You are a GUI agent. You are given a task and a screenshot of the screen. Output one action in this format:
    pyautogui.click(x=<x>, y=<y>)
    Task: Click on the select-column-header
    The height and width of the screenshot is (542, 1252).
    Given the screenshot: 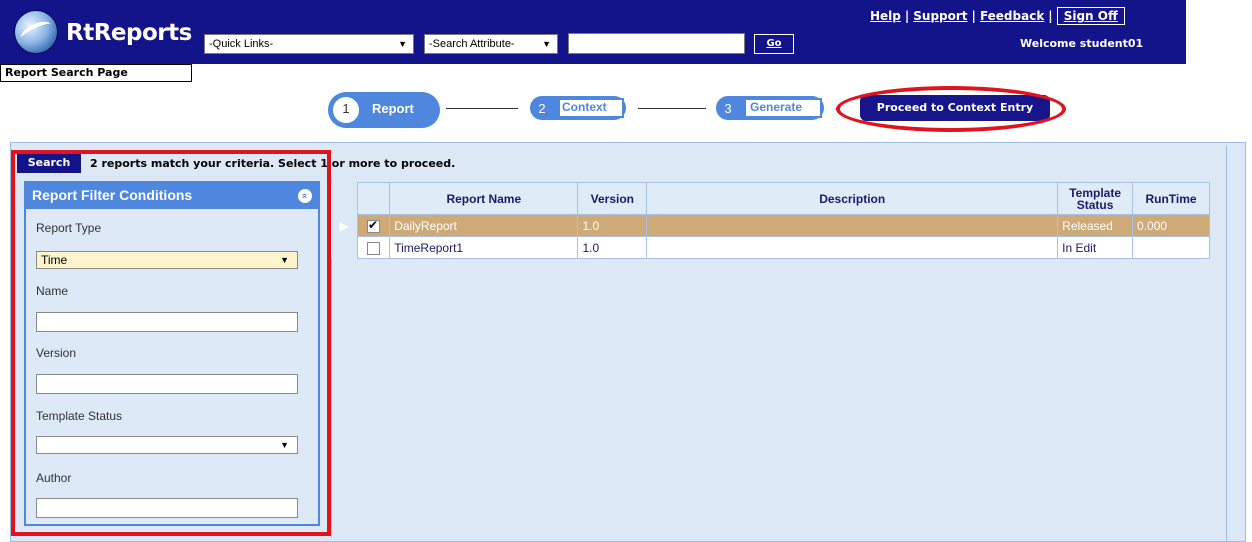 What is the action you would take?
    pyautogui.click(x=373, y=198)
    